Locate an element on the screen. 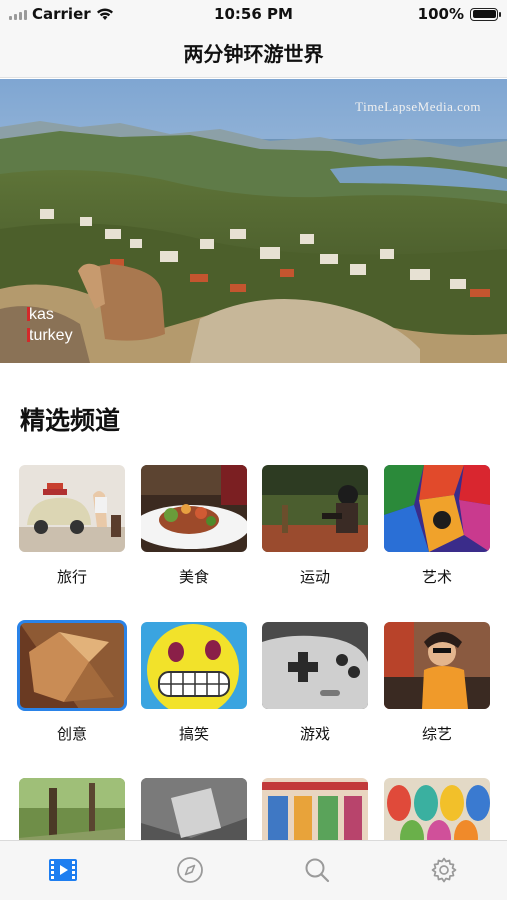  channel-tile-creative: 创意 is located at coordinates (72, 682).